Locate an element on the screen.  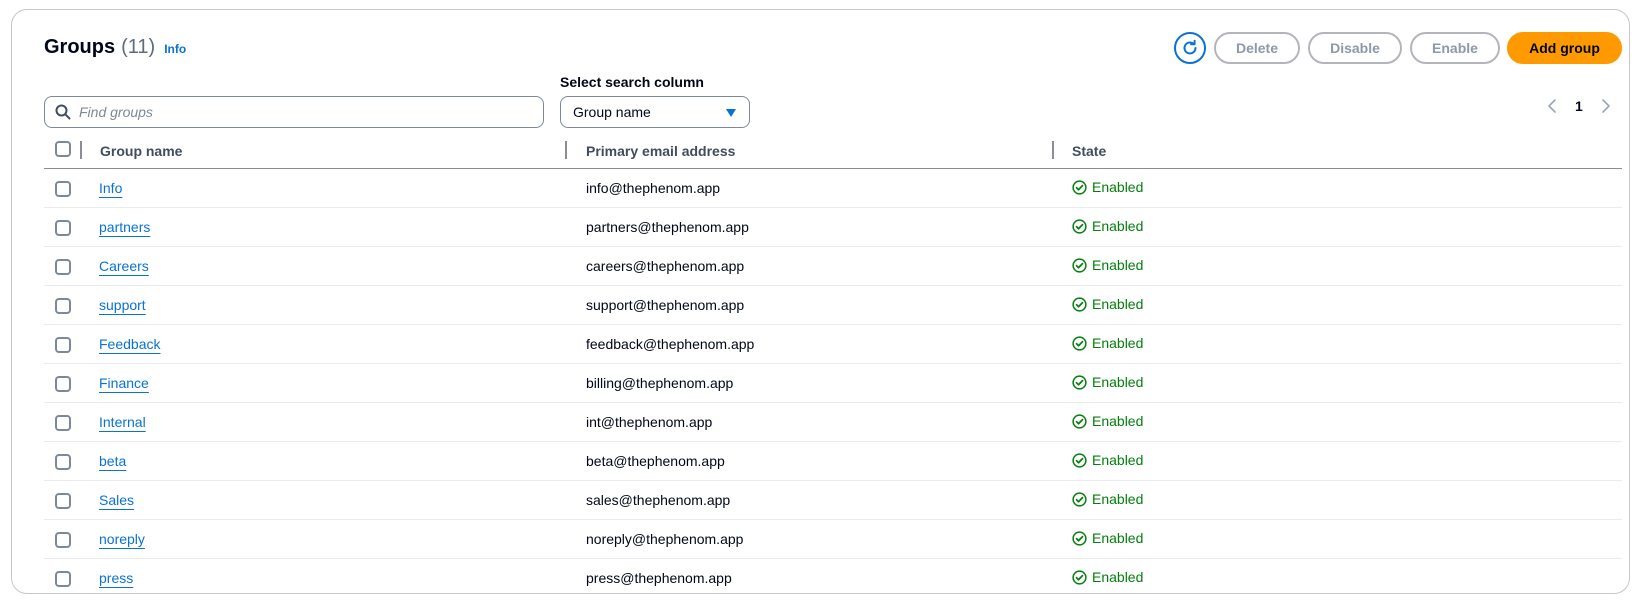
info-link: Info is located at coordinates (175, 49).